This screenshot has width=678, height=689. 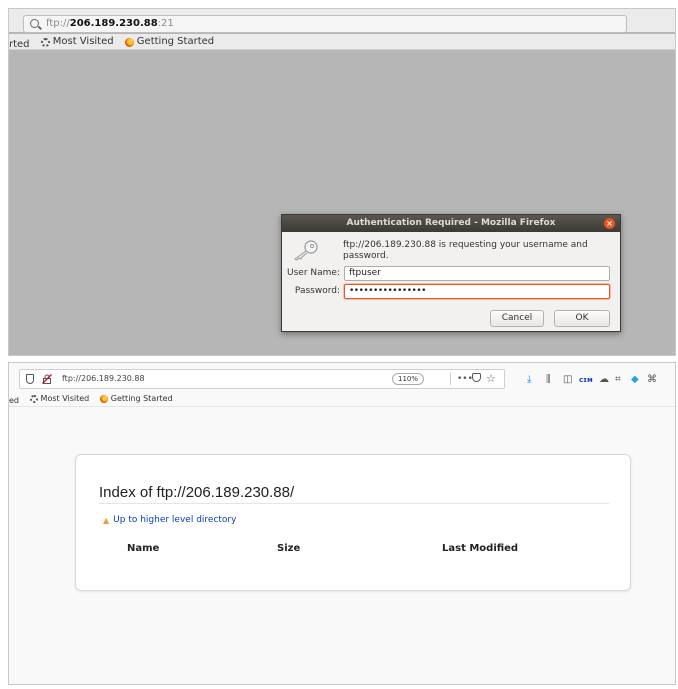 What do you see at coordinates (143, 548) in the screenshot?
I see `column-header-name: Name` at bounding box center [143, 548].